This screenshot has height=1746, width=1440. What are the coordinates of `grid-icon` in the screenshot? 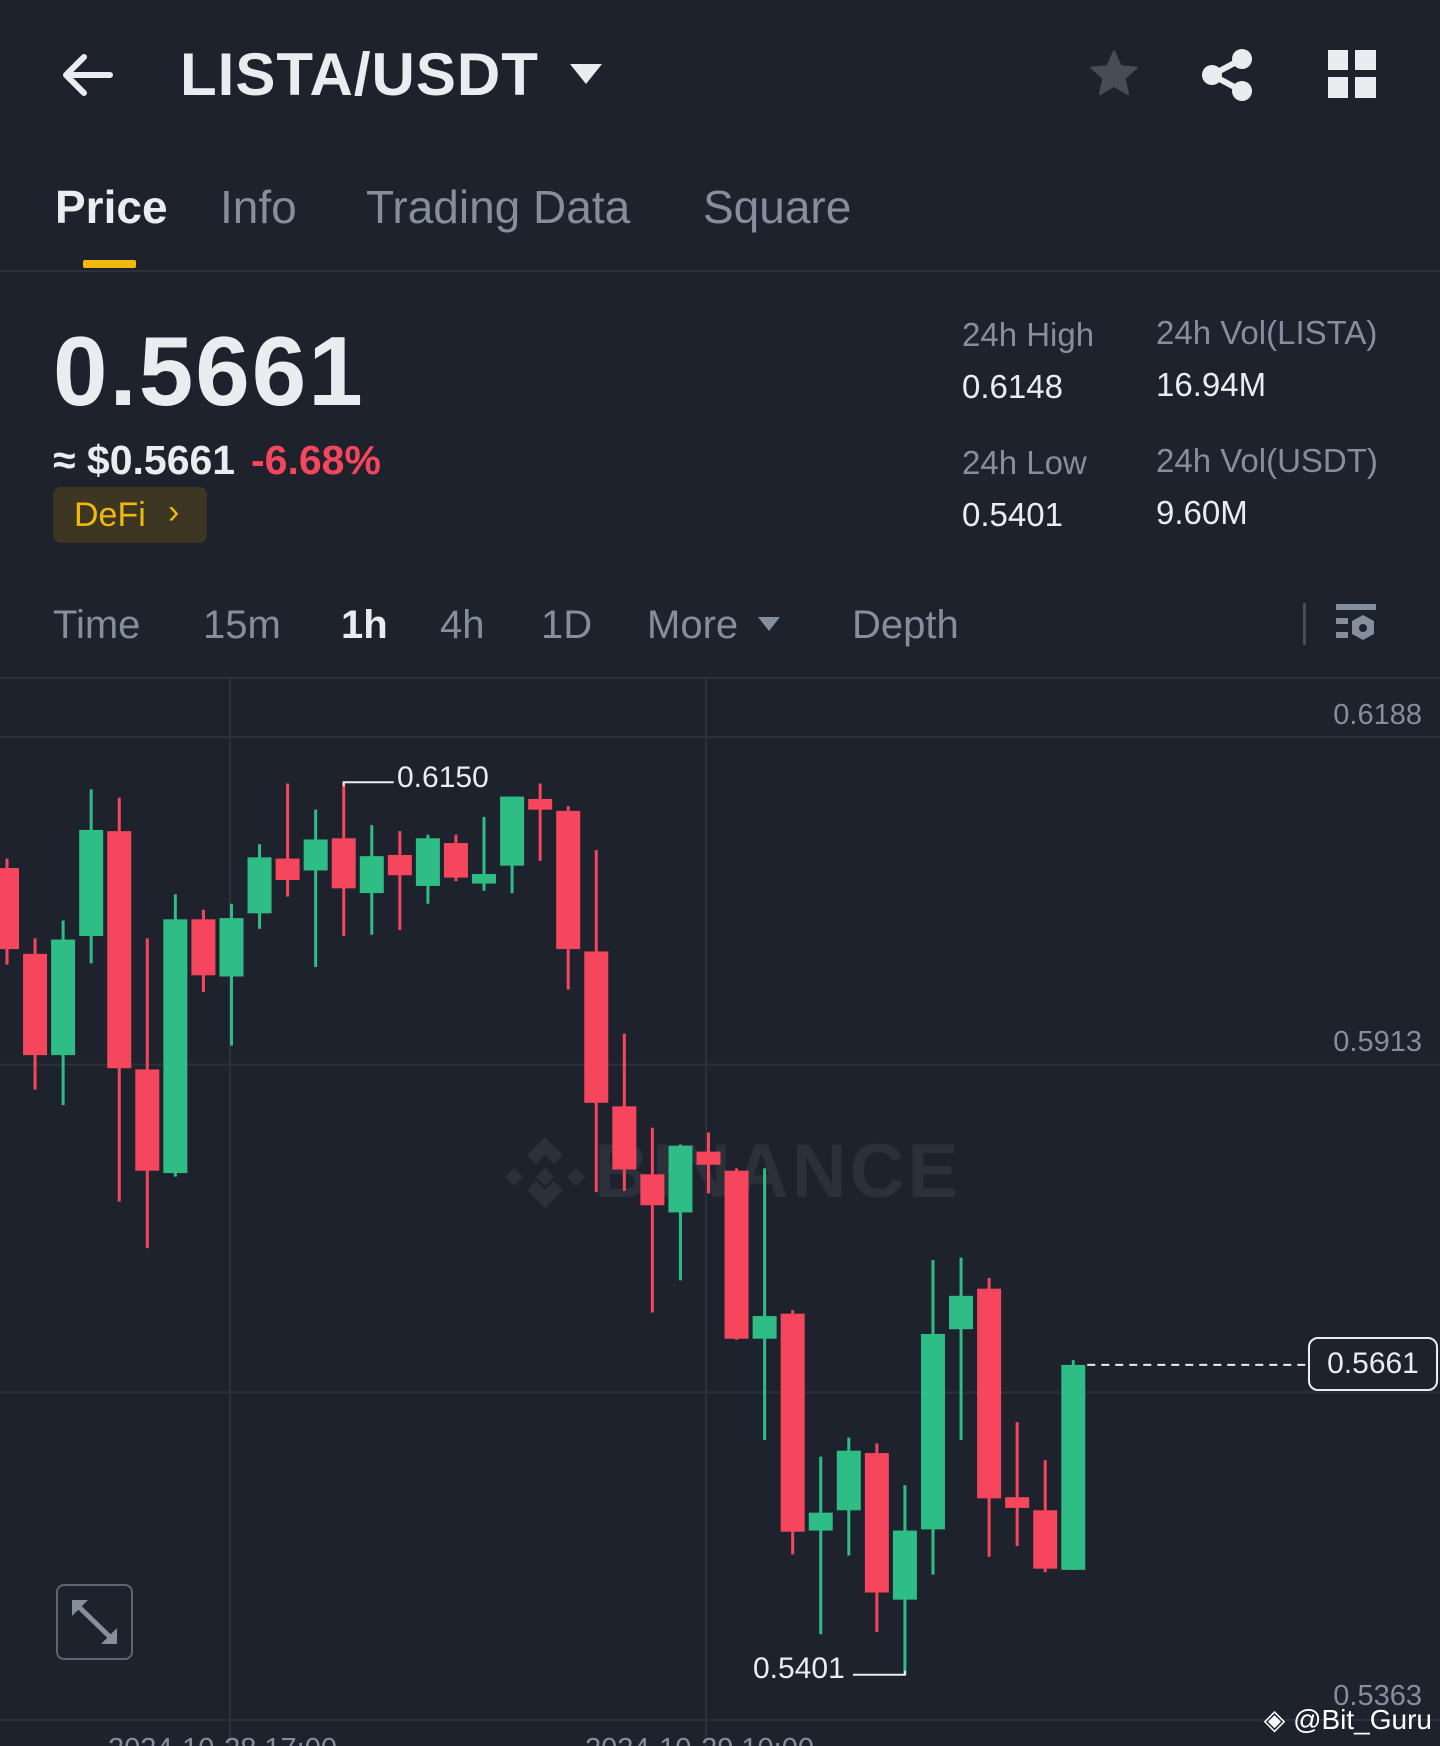 It's located at (1352, 74).